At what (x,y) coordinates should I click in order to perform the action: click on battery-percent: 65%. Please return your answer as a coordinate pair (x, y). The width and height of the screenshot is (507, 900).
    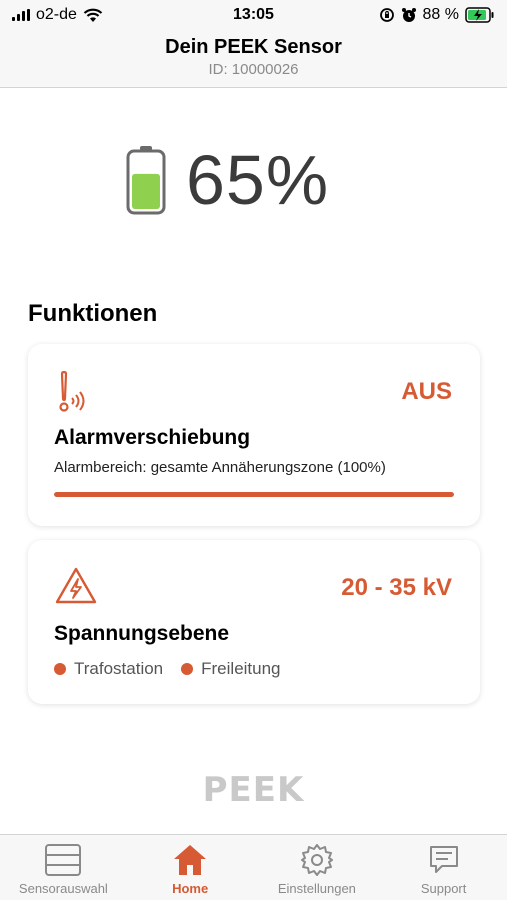
    Looking at the image, I should click on (258, 180).